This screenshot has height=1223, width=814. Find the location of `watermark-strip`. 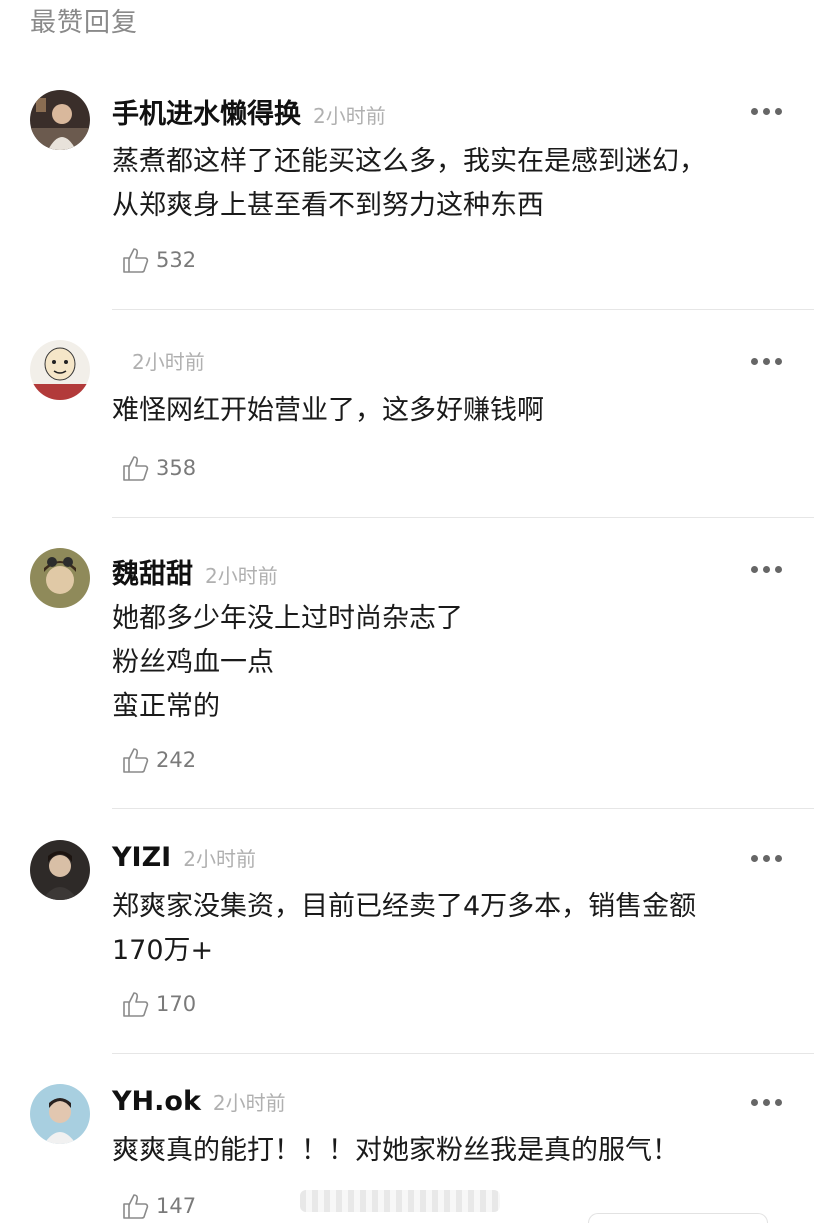

watermark-strip is located at coordinates (400, 1201).